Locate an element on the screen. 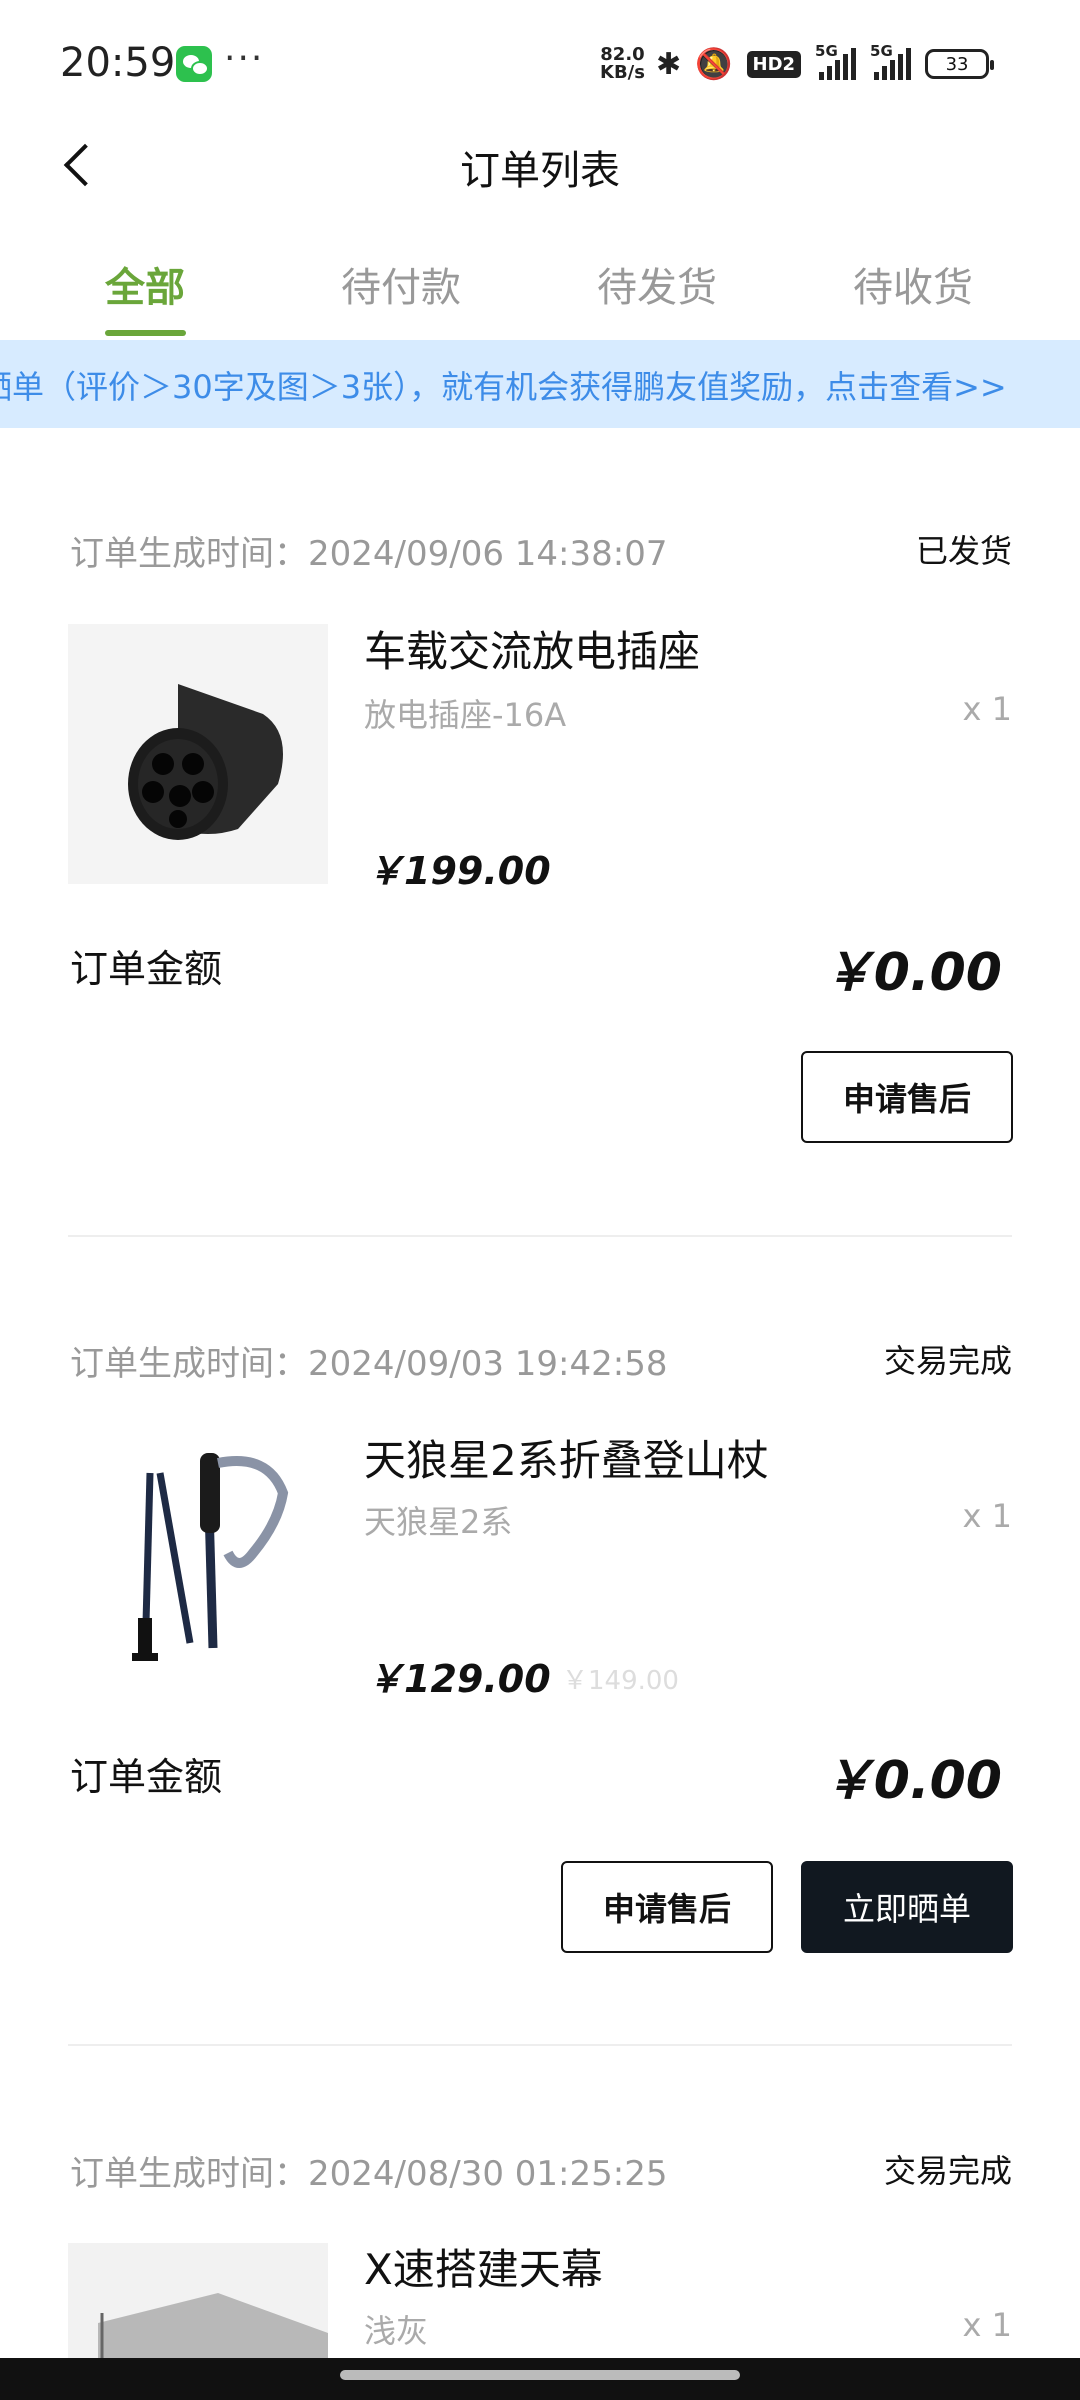 The image size is (1080, 2400). original-price: ￥149.00 is located at coordinates (620, 1681).